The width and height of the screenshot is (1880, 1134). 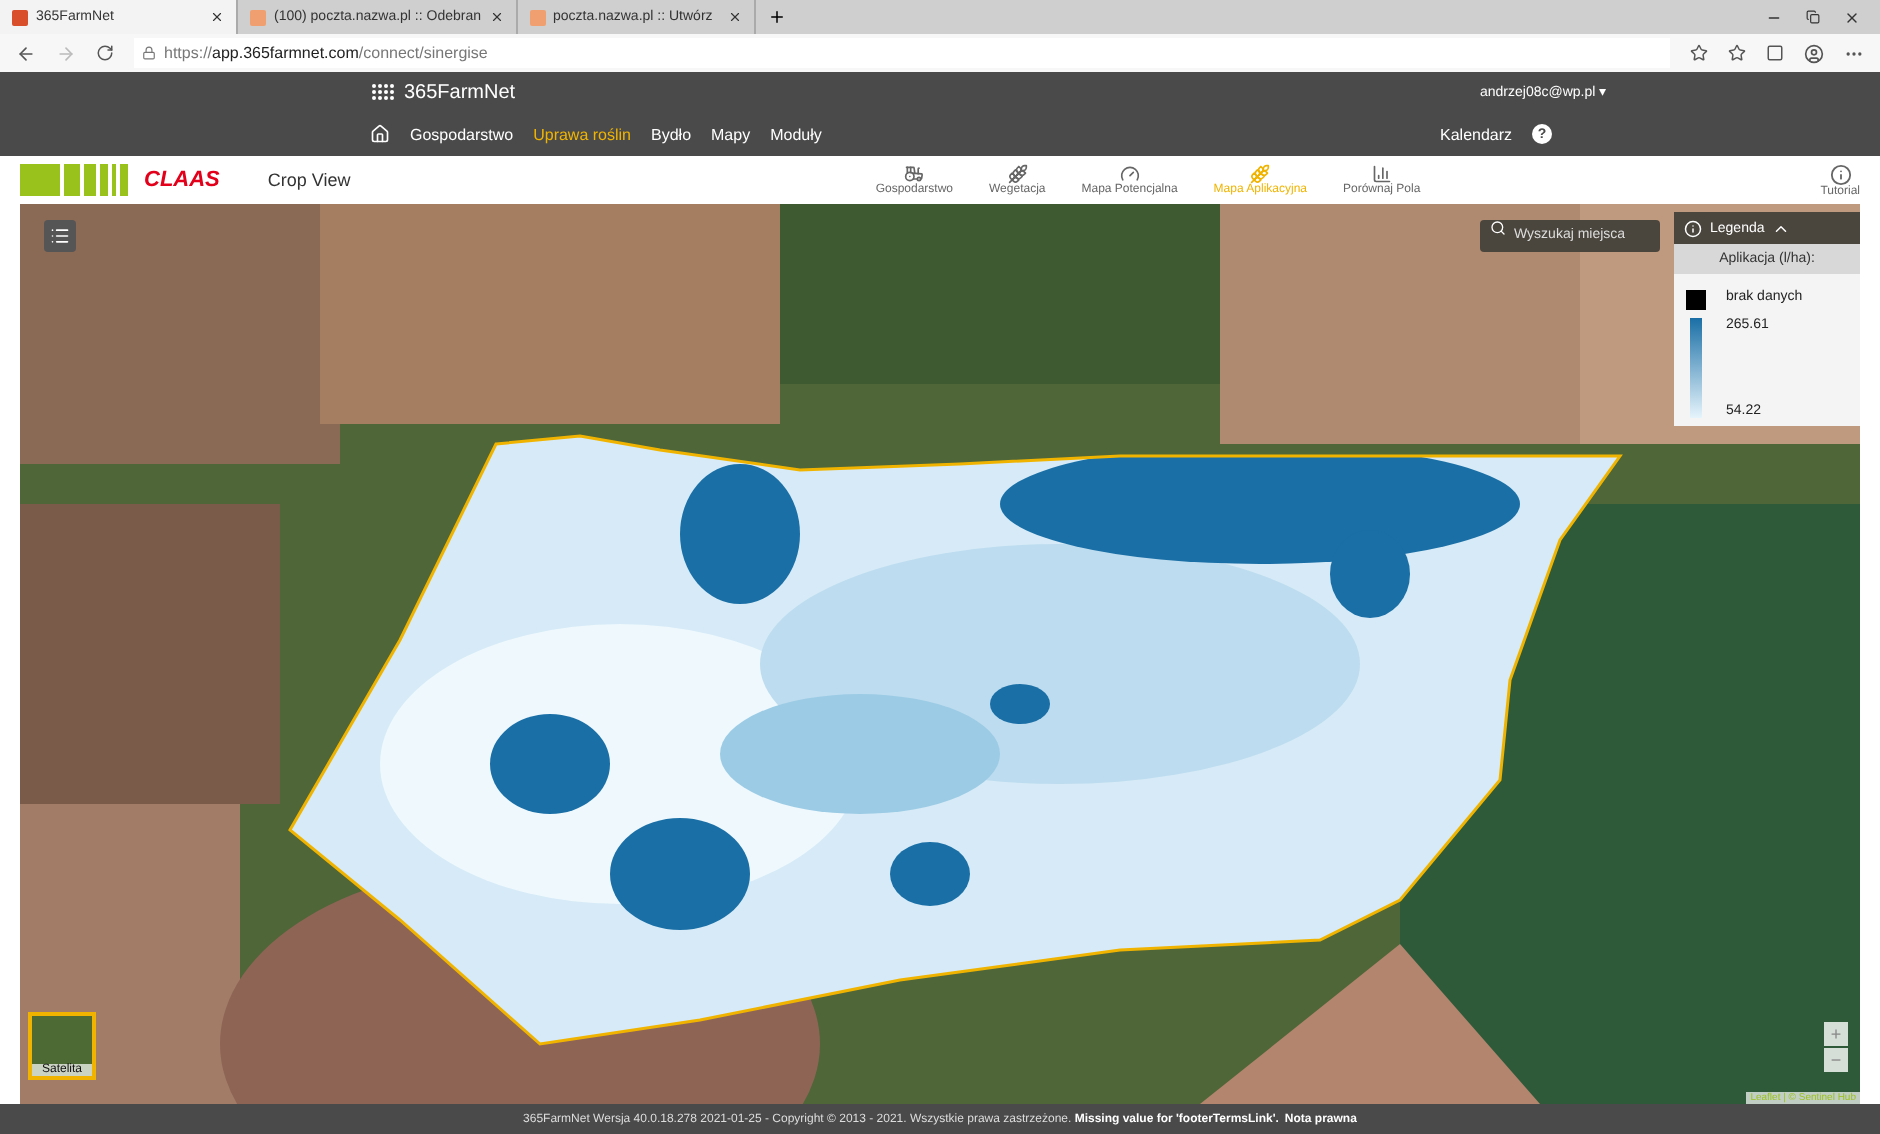 I want to click on layers-button, so click(x=60, y=236).